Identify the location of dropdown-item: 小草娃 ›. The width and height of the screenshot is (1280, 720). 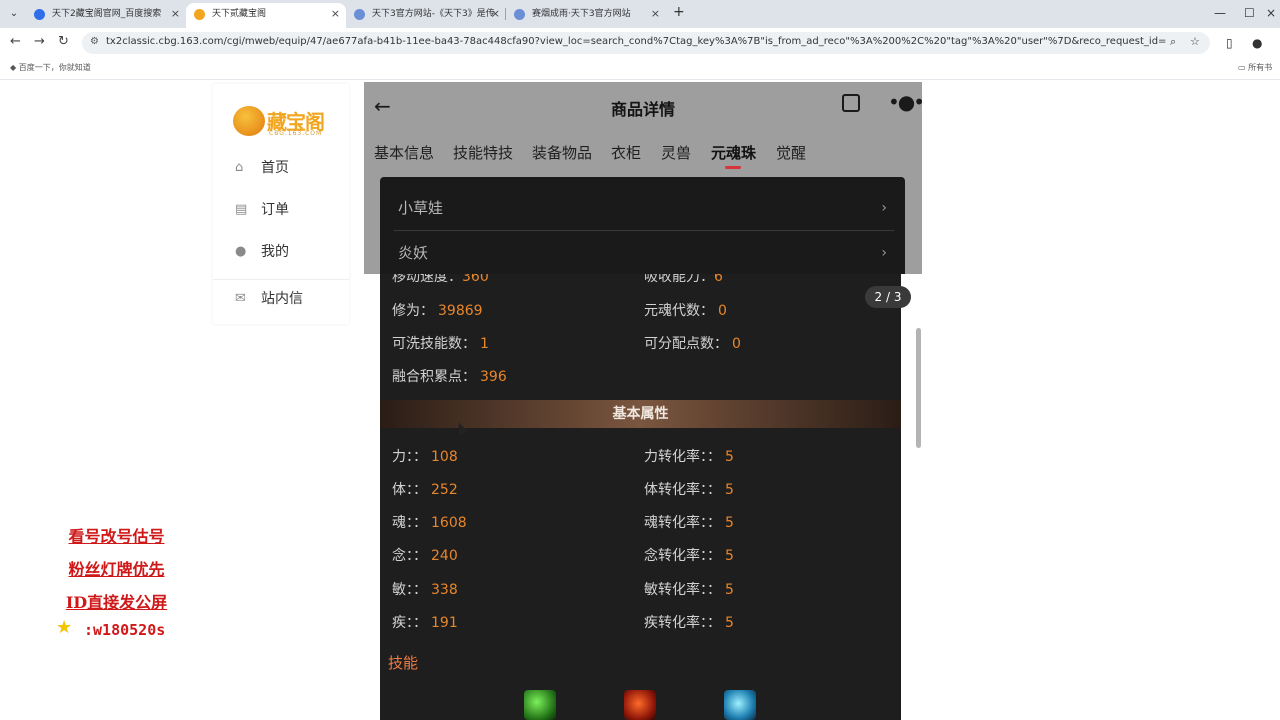
(642, 208).